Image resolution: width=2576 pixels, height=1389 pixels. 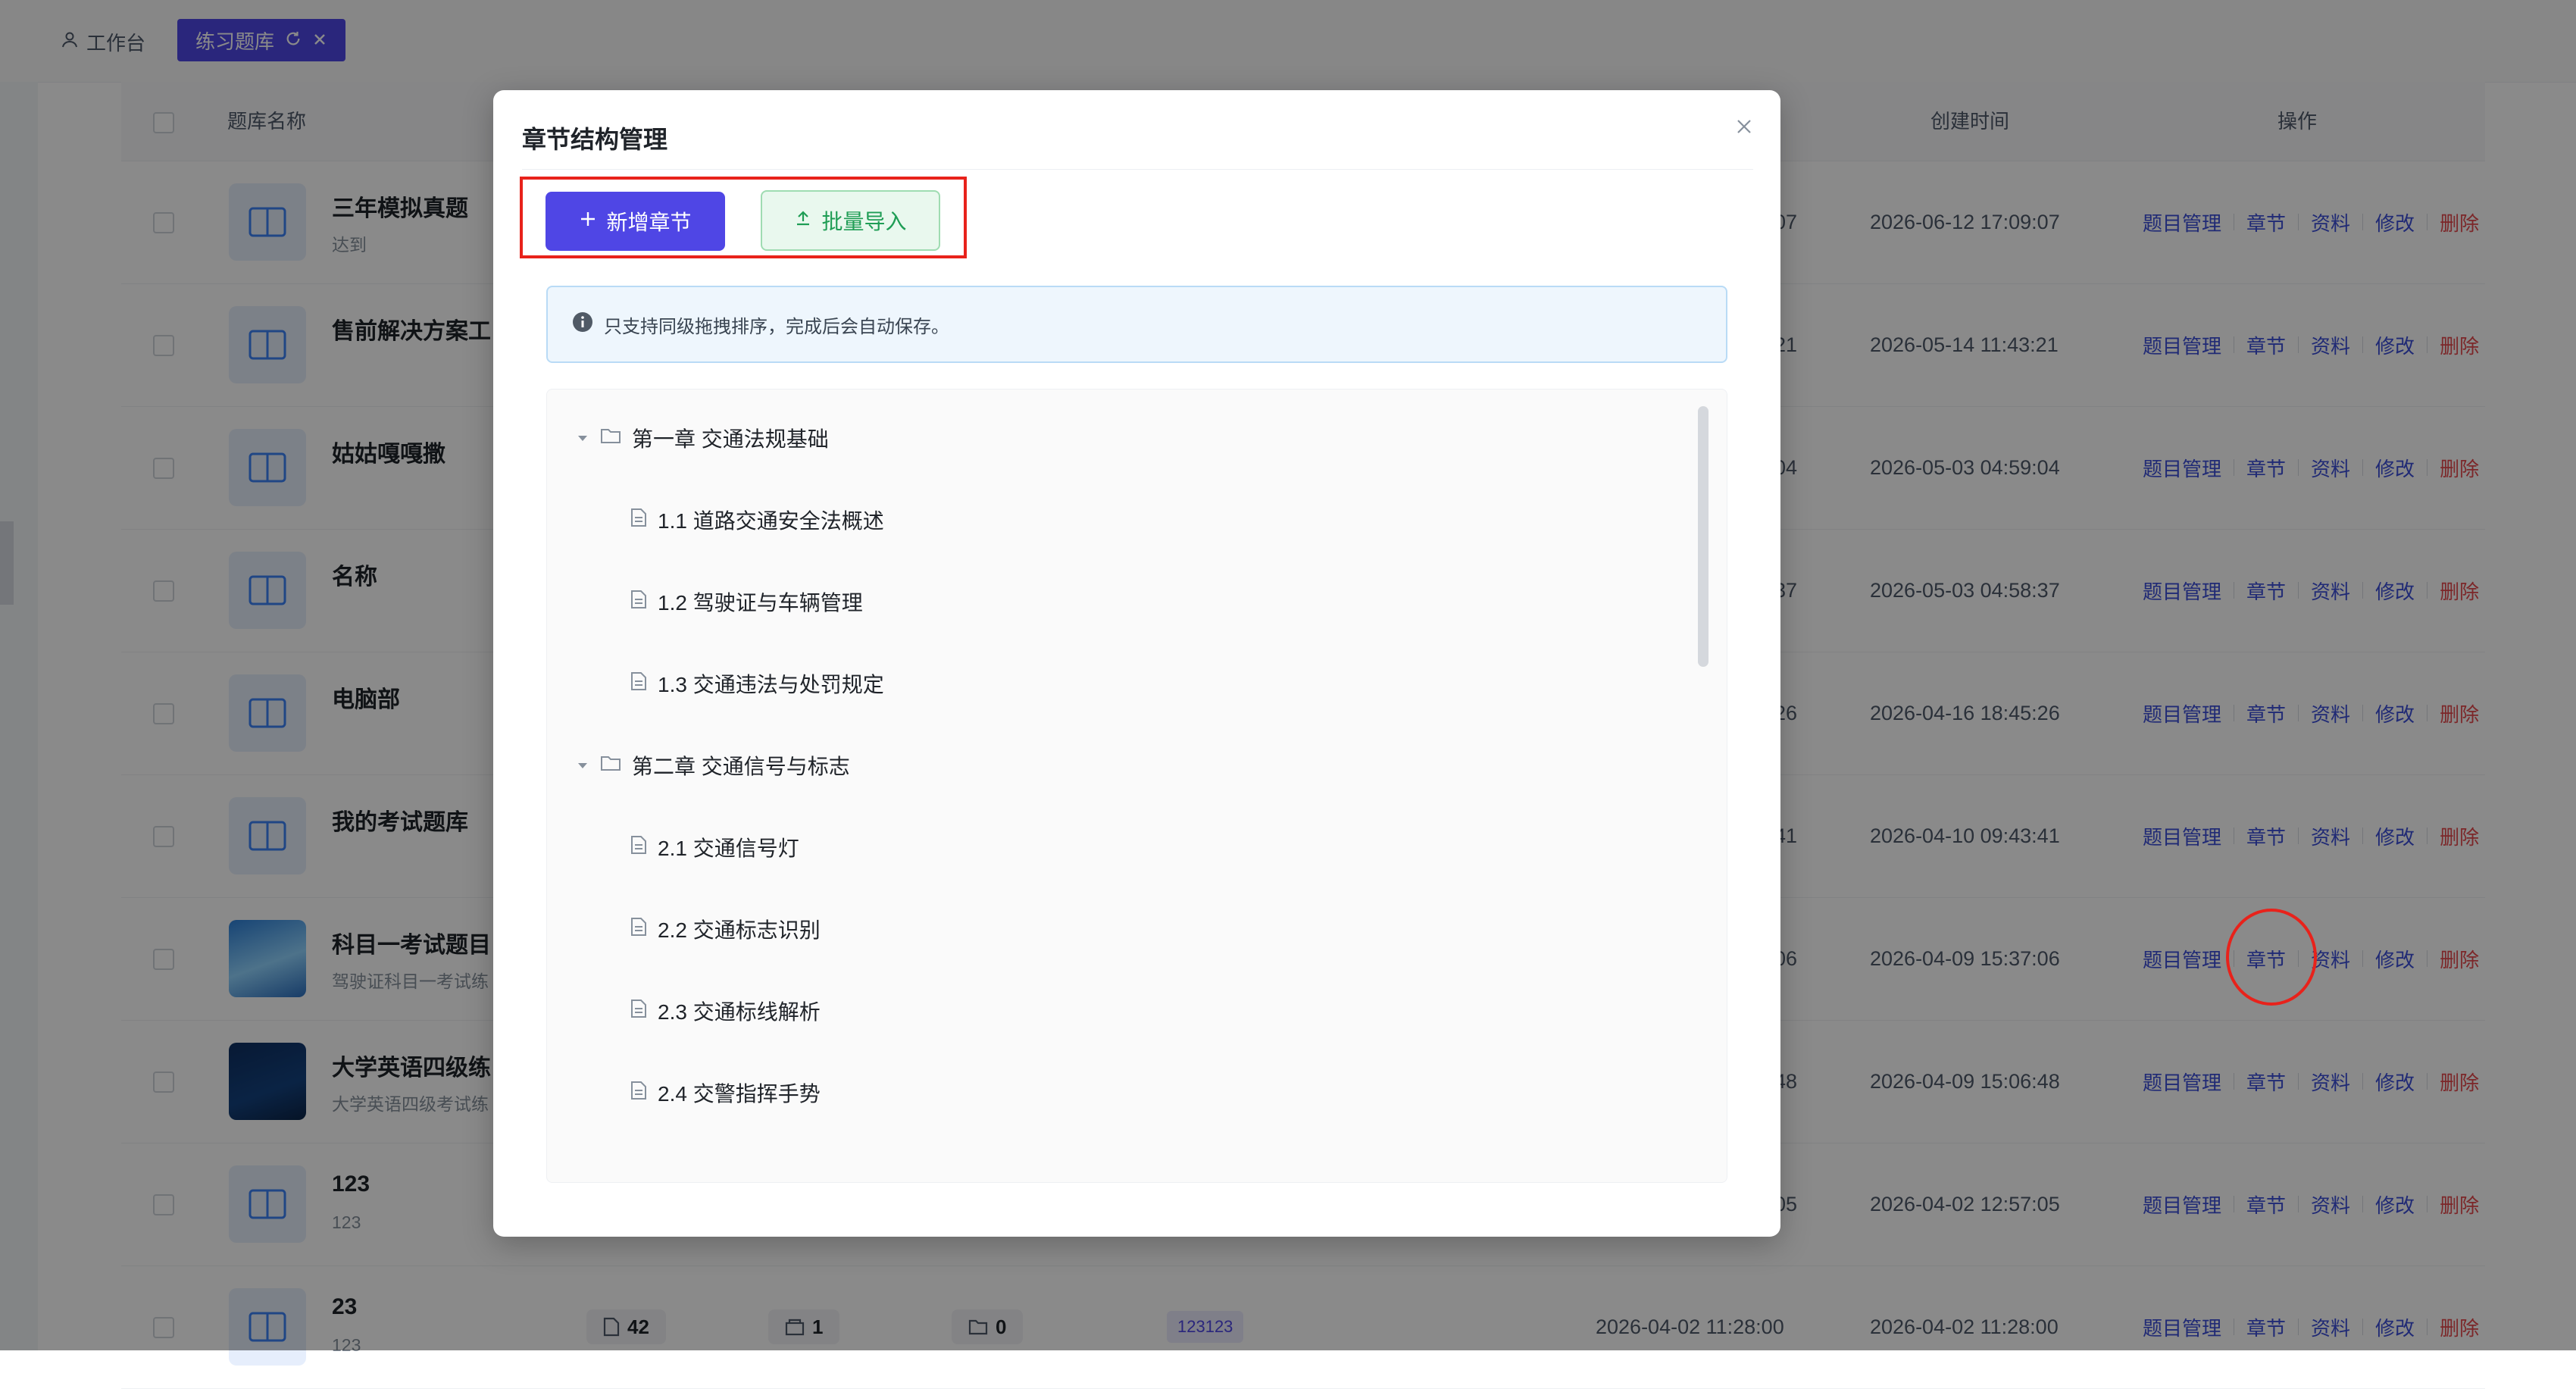 I want to click on tree-node-label: 2.3 交通标线解析, so click(x=739, y=1012).